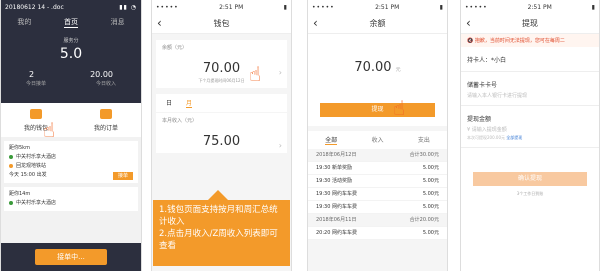 The image size is (600, 271). What do you see at coordinates (519, 41) in the screenshot?
I see `warning-text: 抱歉，当前时间无法提现，您可在每周二` at bounding box center [519, 41].